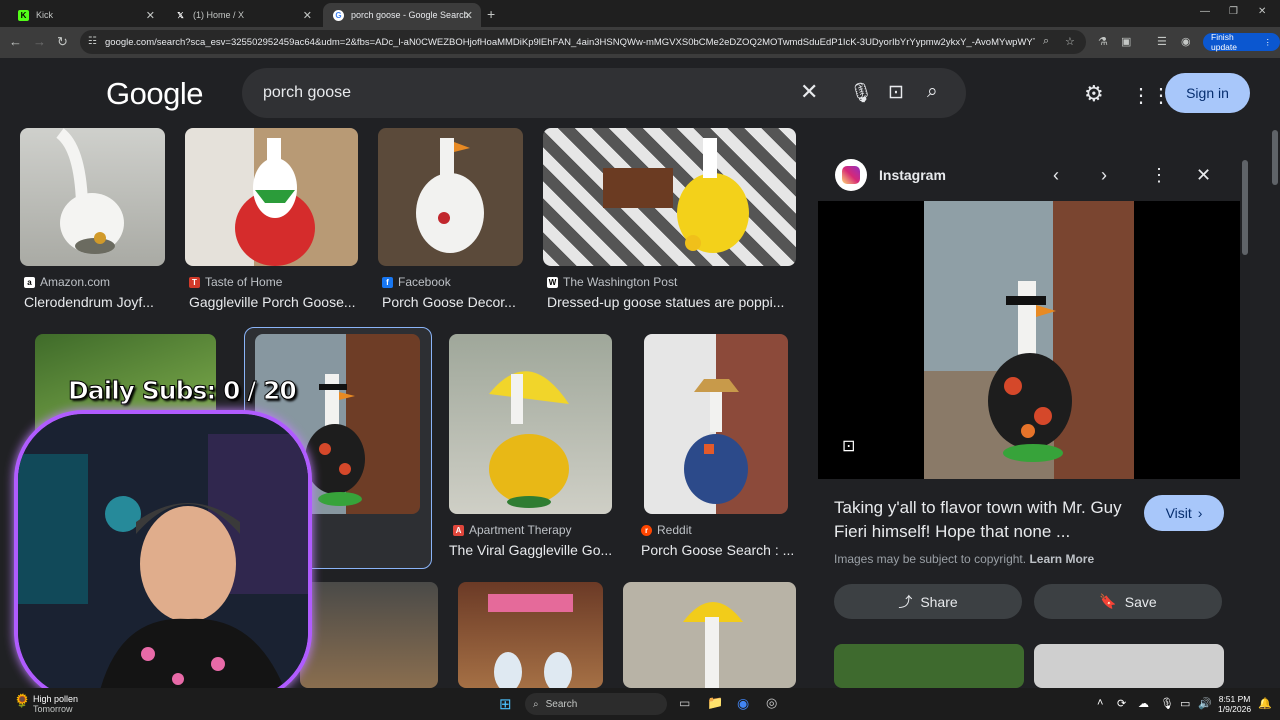 This screenshot has width=1280, height=720. Describe the element at coordinates (928, 601) in the screenshot. I see `share-button: ⤴ Share` at that location.